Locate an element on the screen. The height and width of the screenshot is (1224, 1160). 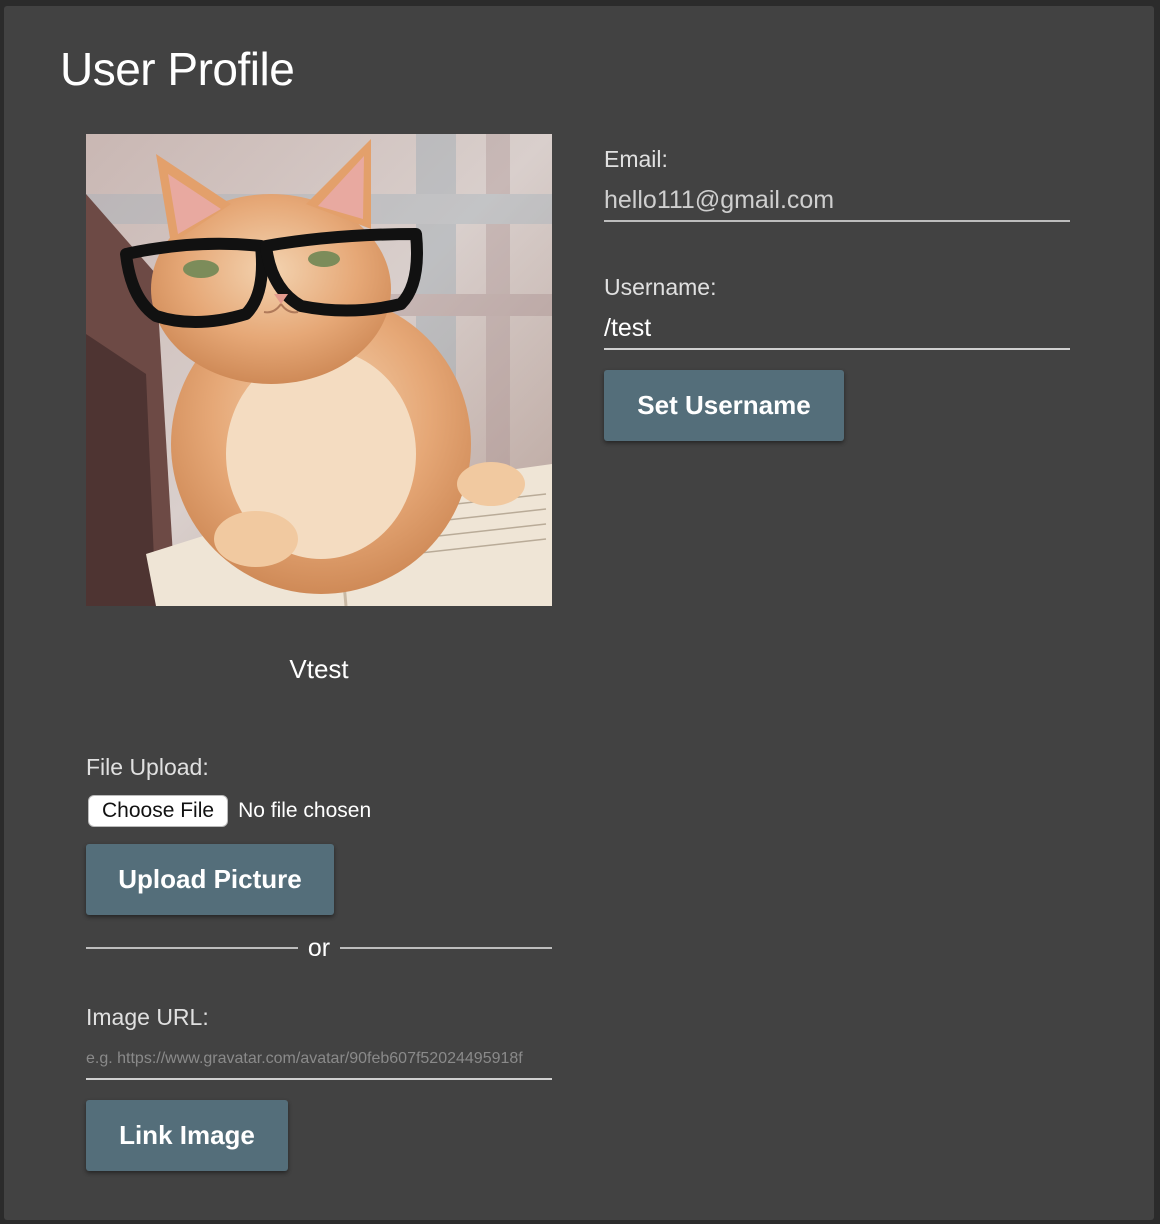
divider-text: or is located at coordinates (319, 947).